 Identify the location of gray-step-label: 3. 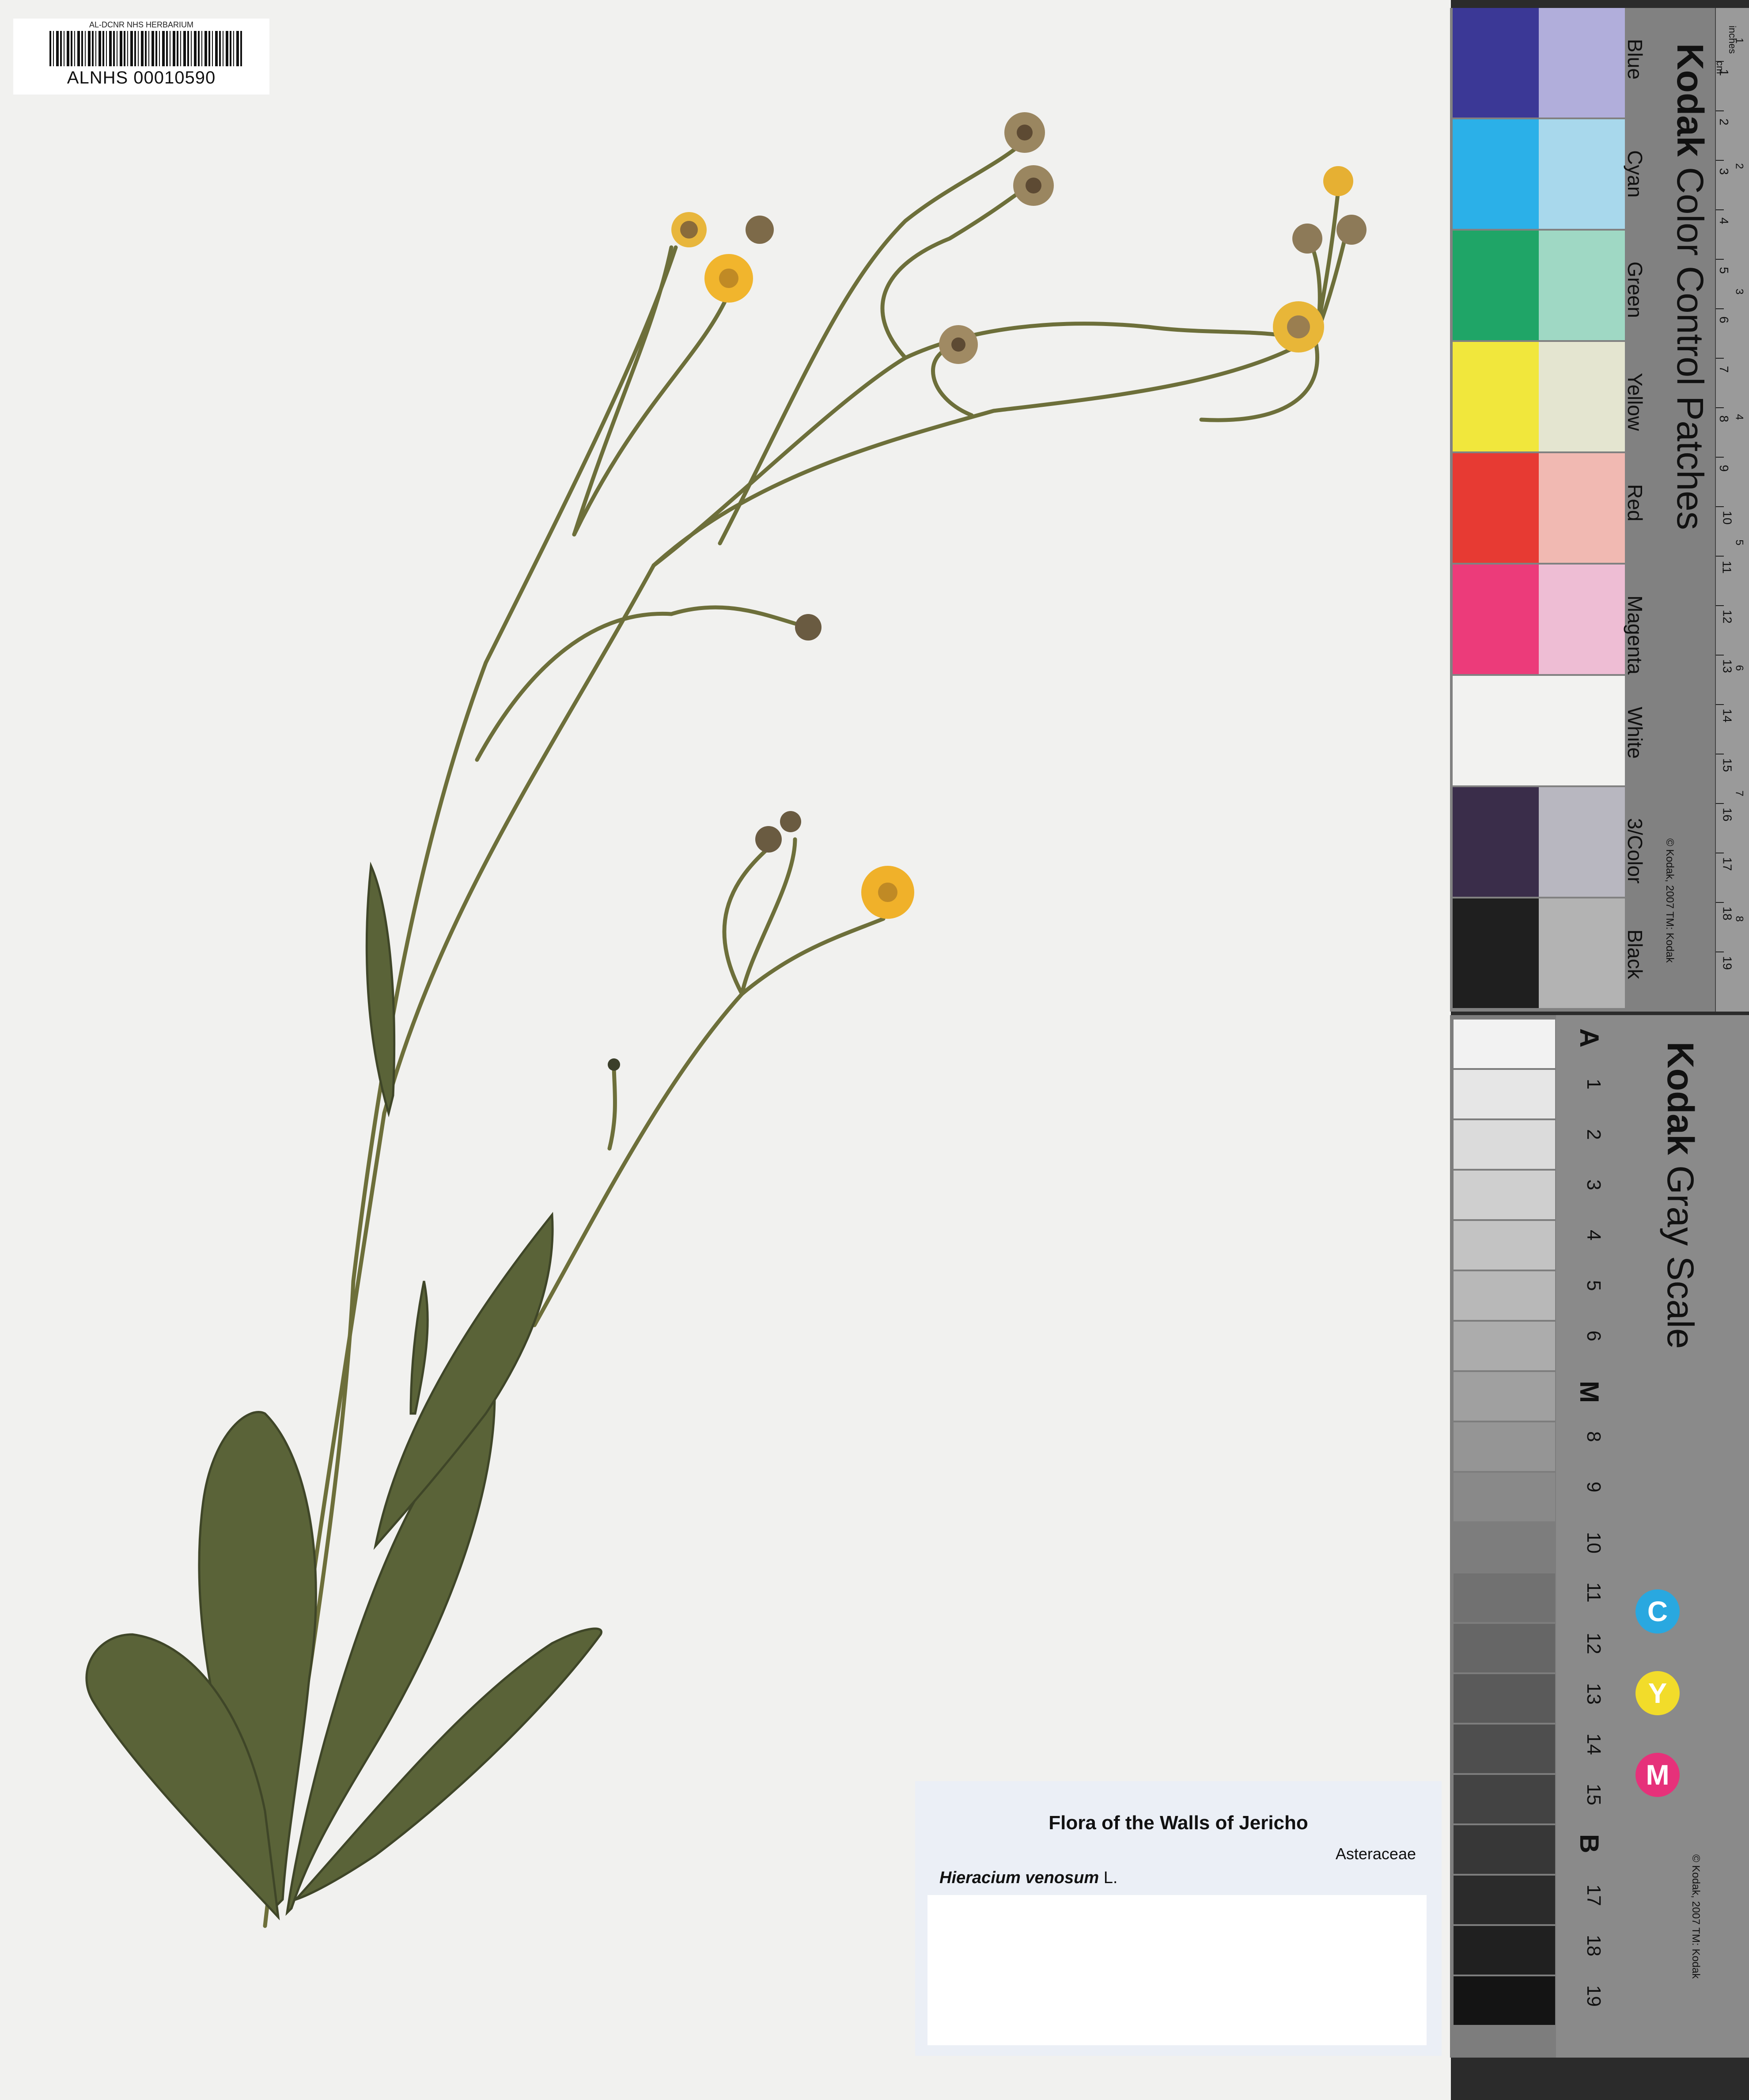
(1594, 1184).